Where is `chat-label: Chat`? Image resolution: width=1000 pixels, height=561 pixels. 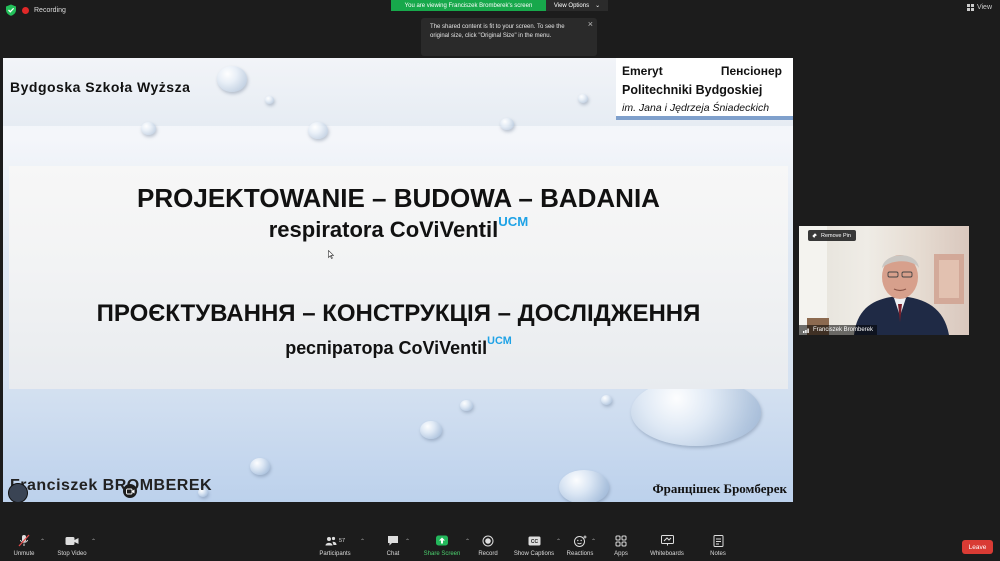 chat-label: Chat is located at coordinates (393, 554).